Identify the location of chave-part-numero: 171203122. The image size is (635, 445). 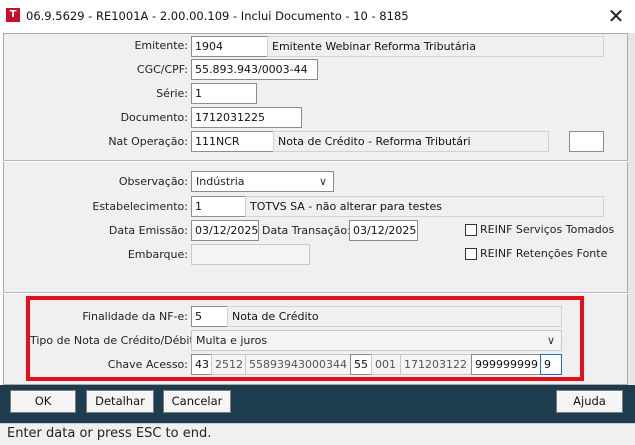
(436, 364).